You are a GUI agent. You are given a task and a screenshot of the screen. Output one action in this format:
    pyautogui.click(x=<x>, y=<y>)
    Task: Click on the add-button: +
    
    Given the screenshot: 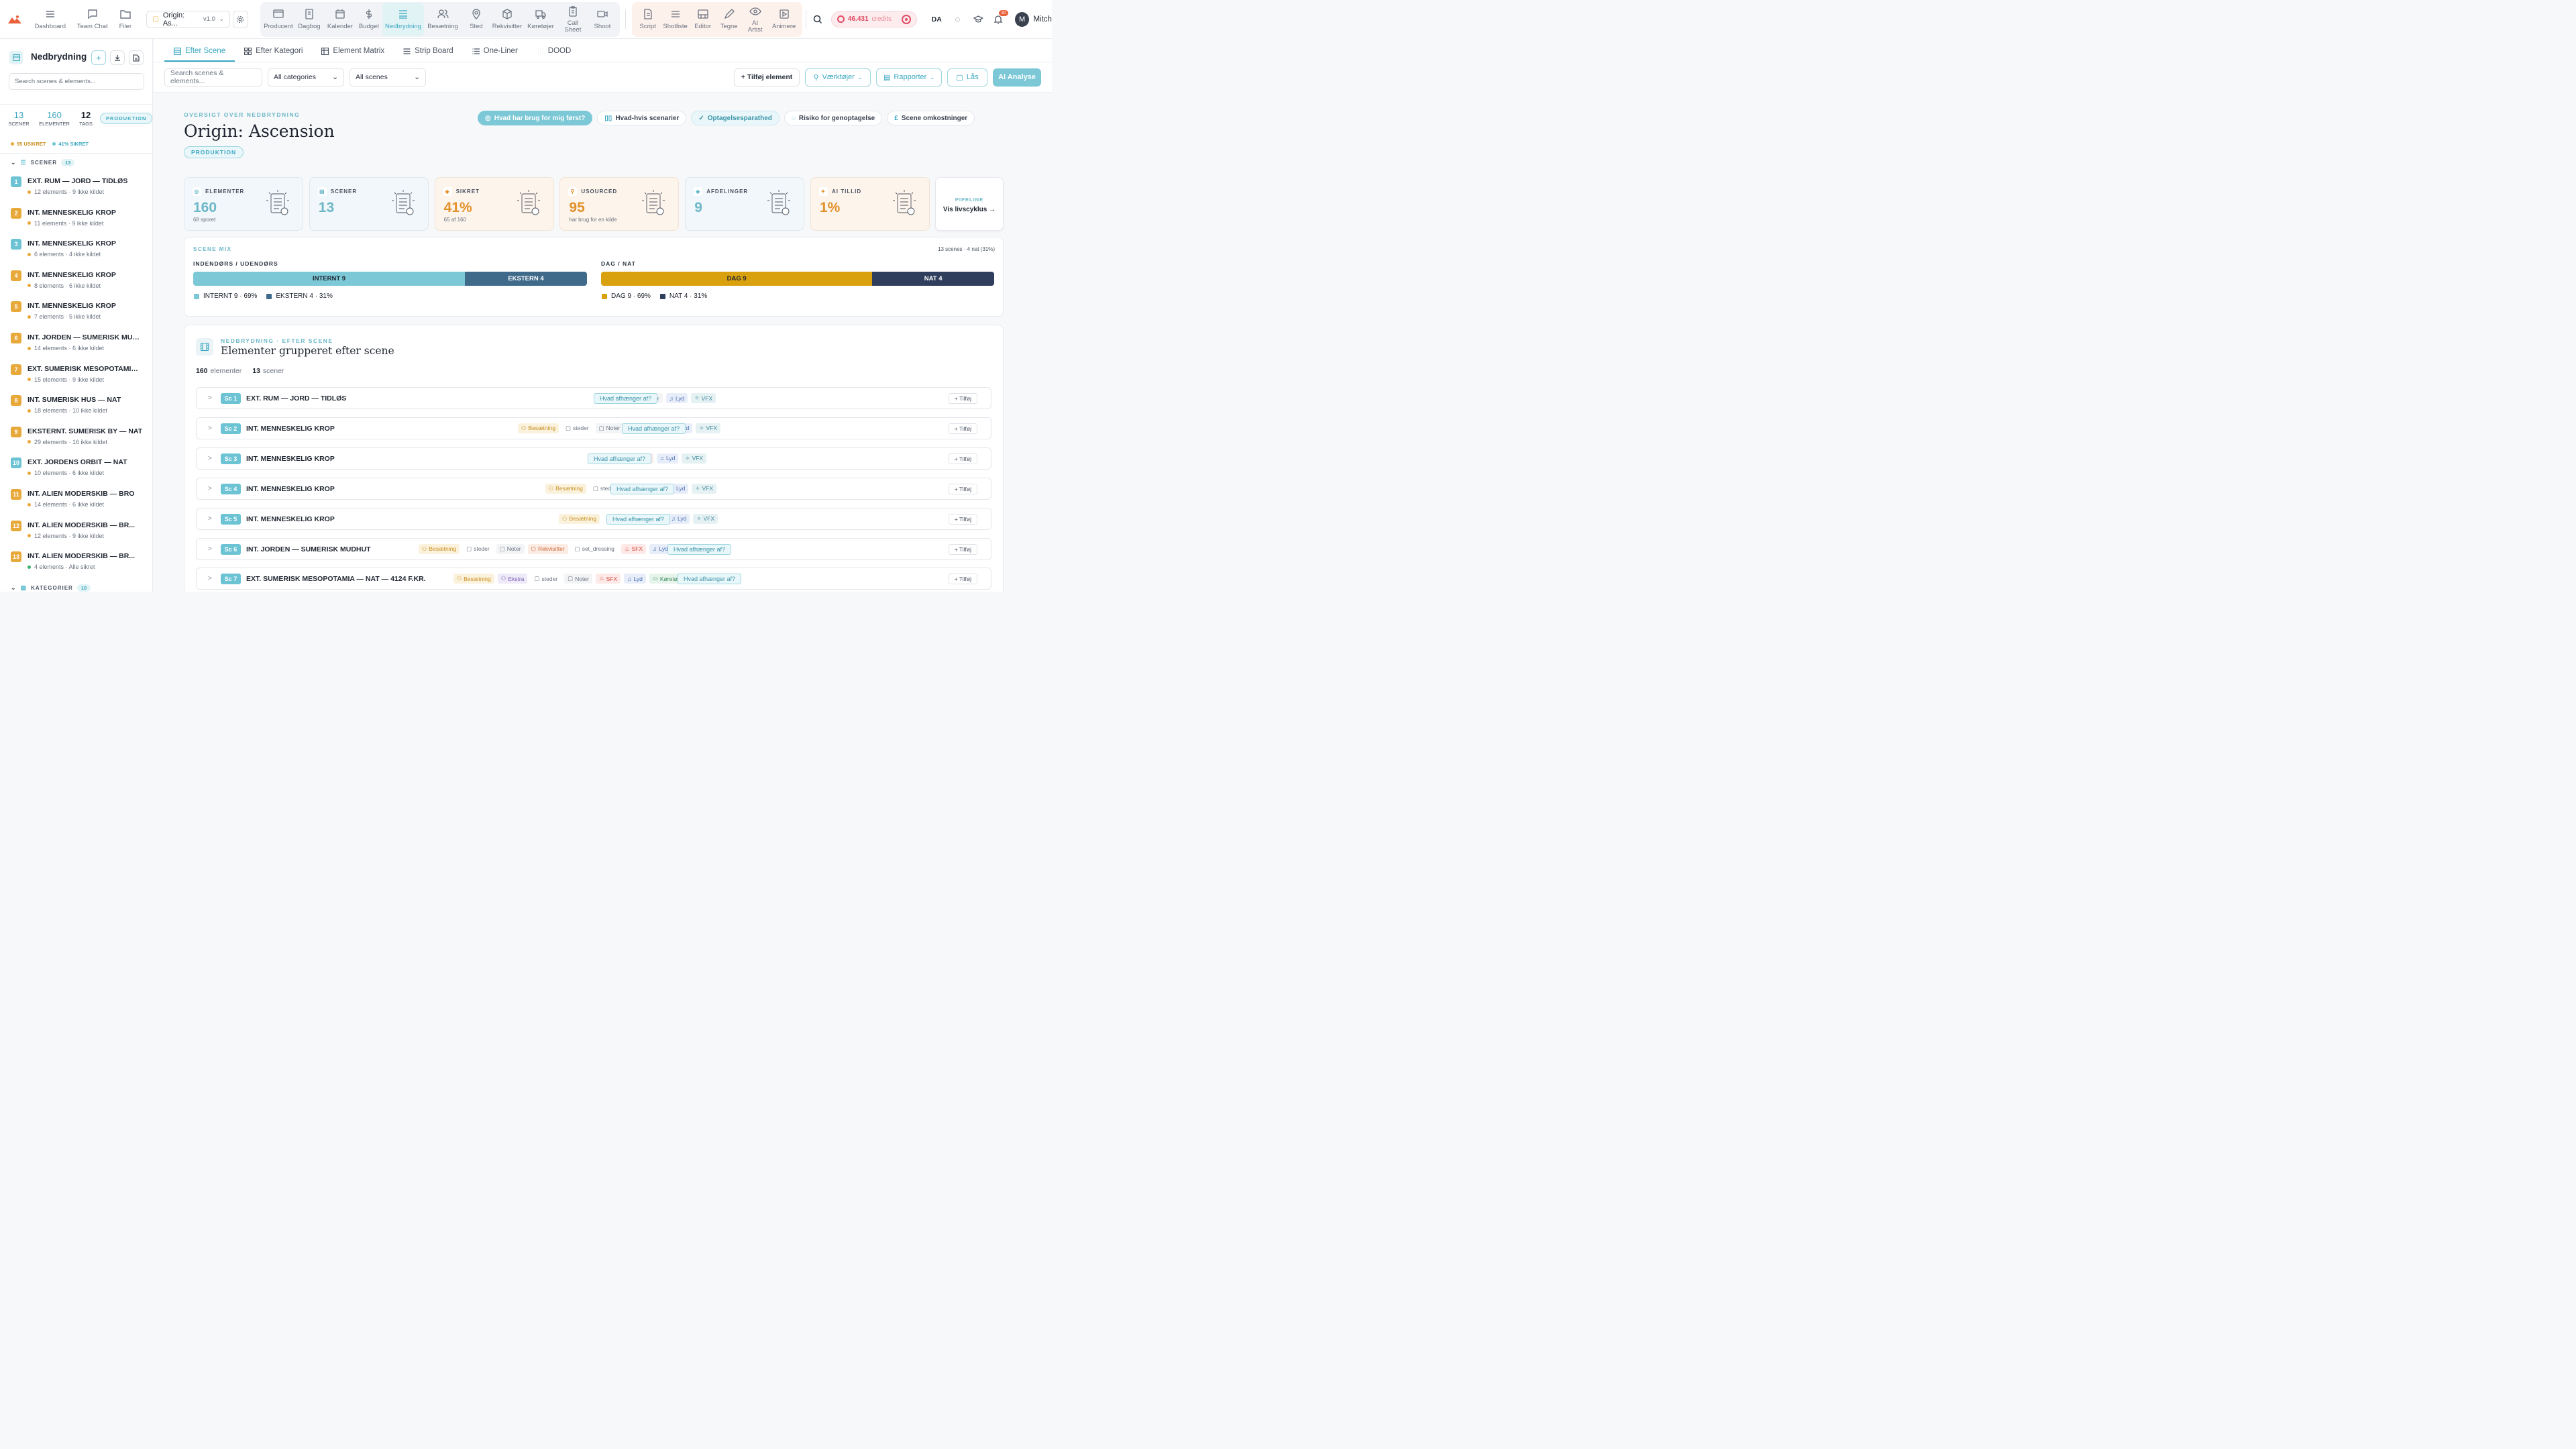 What is the action you would take?
    pyautogui.click(x=98, y=57)
    